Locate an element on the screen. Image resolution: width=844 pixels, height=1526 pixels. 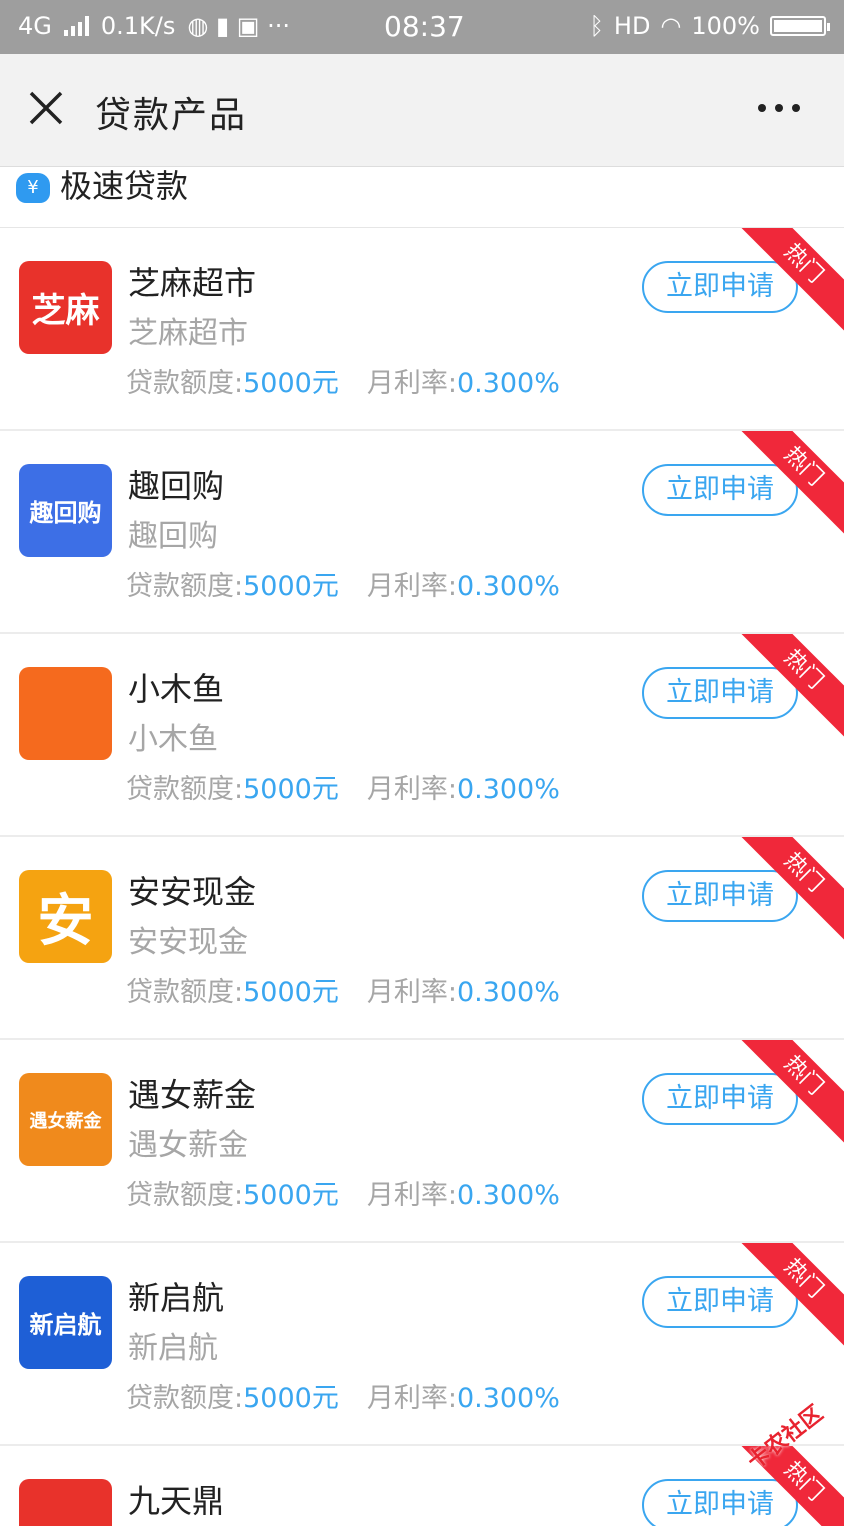
network-speed: 0.1K/s is located at coordinates (138, 26).